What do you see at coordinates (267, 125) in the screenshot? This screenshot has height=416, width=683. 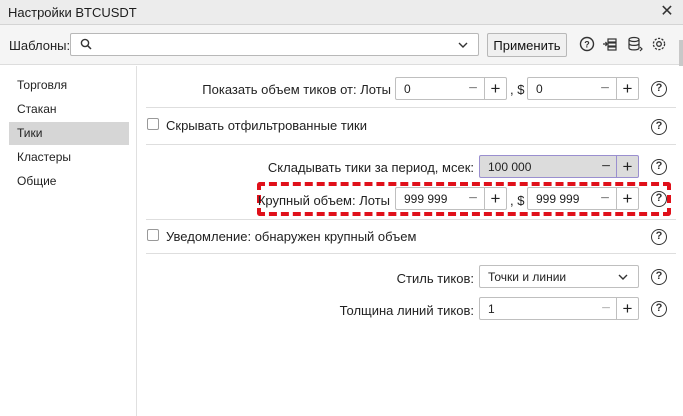 I see `hide-filtered-label: Скрывать отфильтрованные тики` at bounding box center [267, 125].